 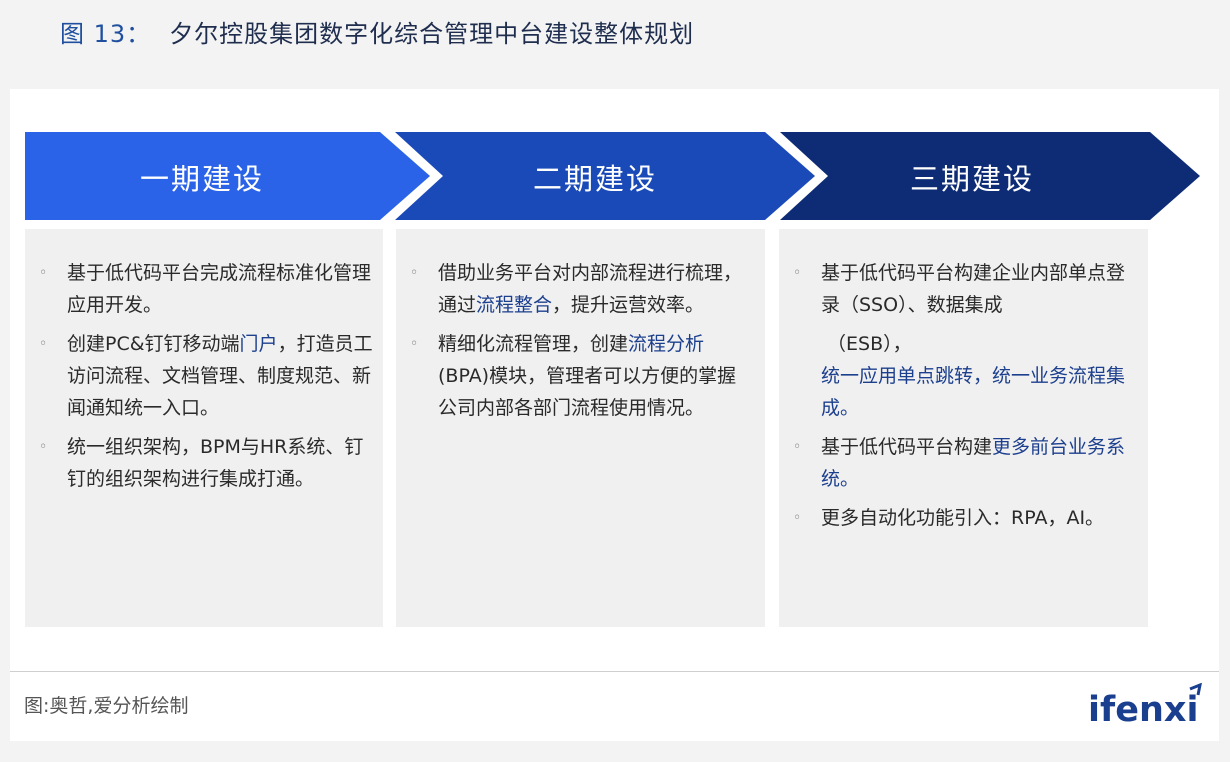 What do you see at coordinates (153, 344) in the screenshot?
I see `item-text: 创建PC&钉钉移动端` at bounding box center [153, 344].